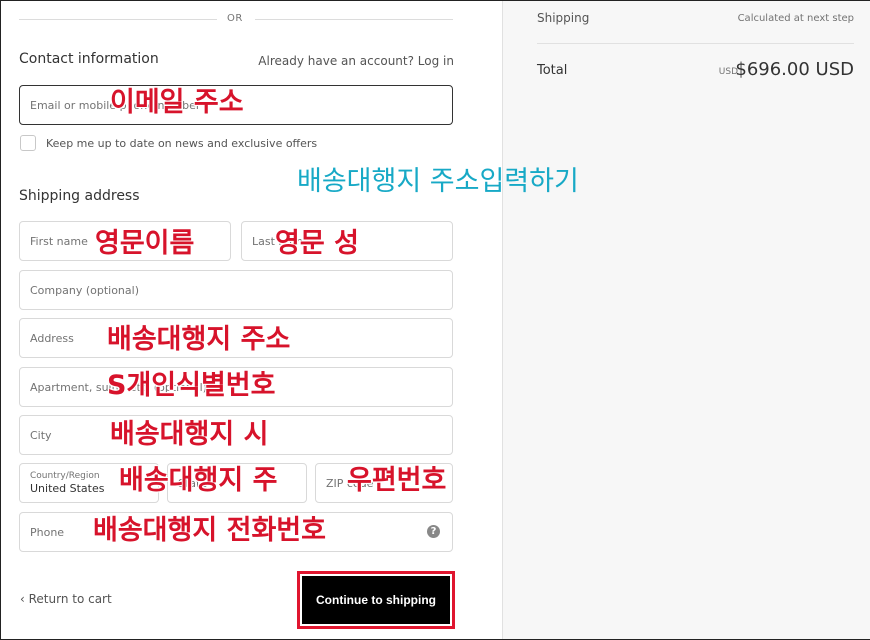 The image size is (870, 640). Describe the element at coordinates (145, 243) in the screenshot. I see `annotation-first-name: 영문이름` at that location.